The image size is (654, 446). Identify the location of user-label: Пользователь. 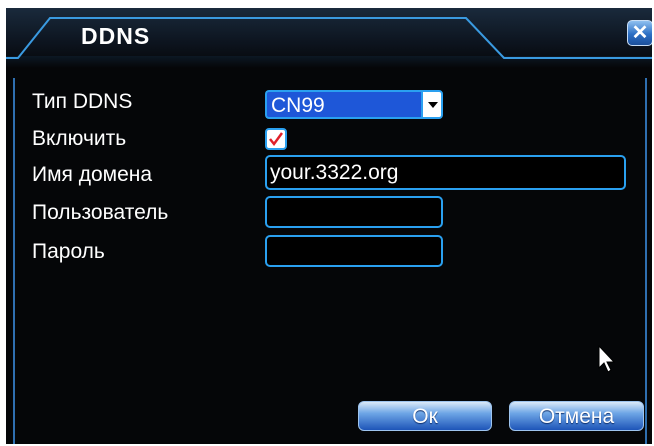
(100, 212).